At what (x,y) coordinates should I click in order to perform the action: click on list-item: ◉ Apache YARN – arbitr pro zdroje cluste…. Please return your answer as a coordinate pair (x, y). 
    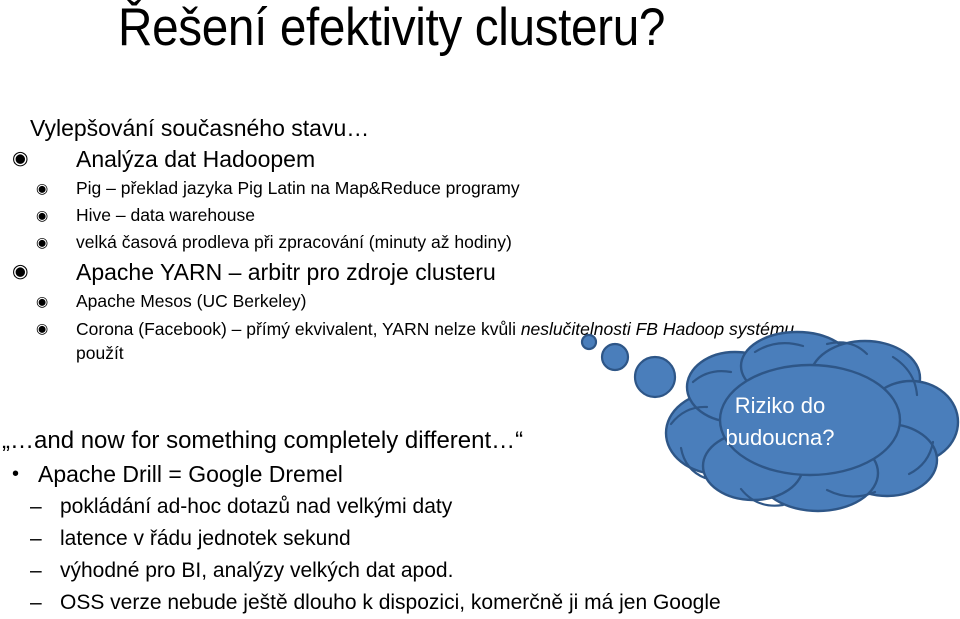
    Looking at the image, I should click on (450, 272).